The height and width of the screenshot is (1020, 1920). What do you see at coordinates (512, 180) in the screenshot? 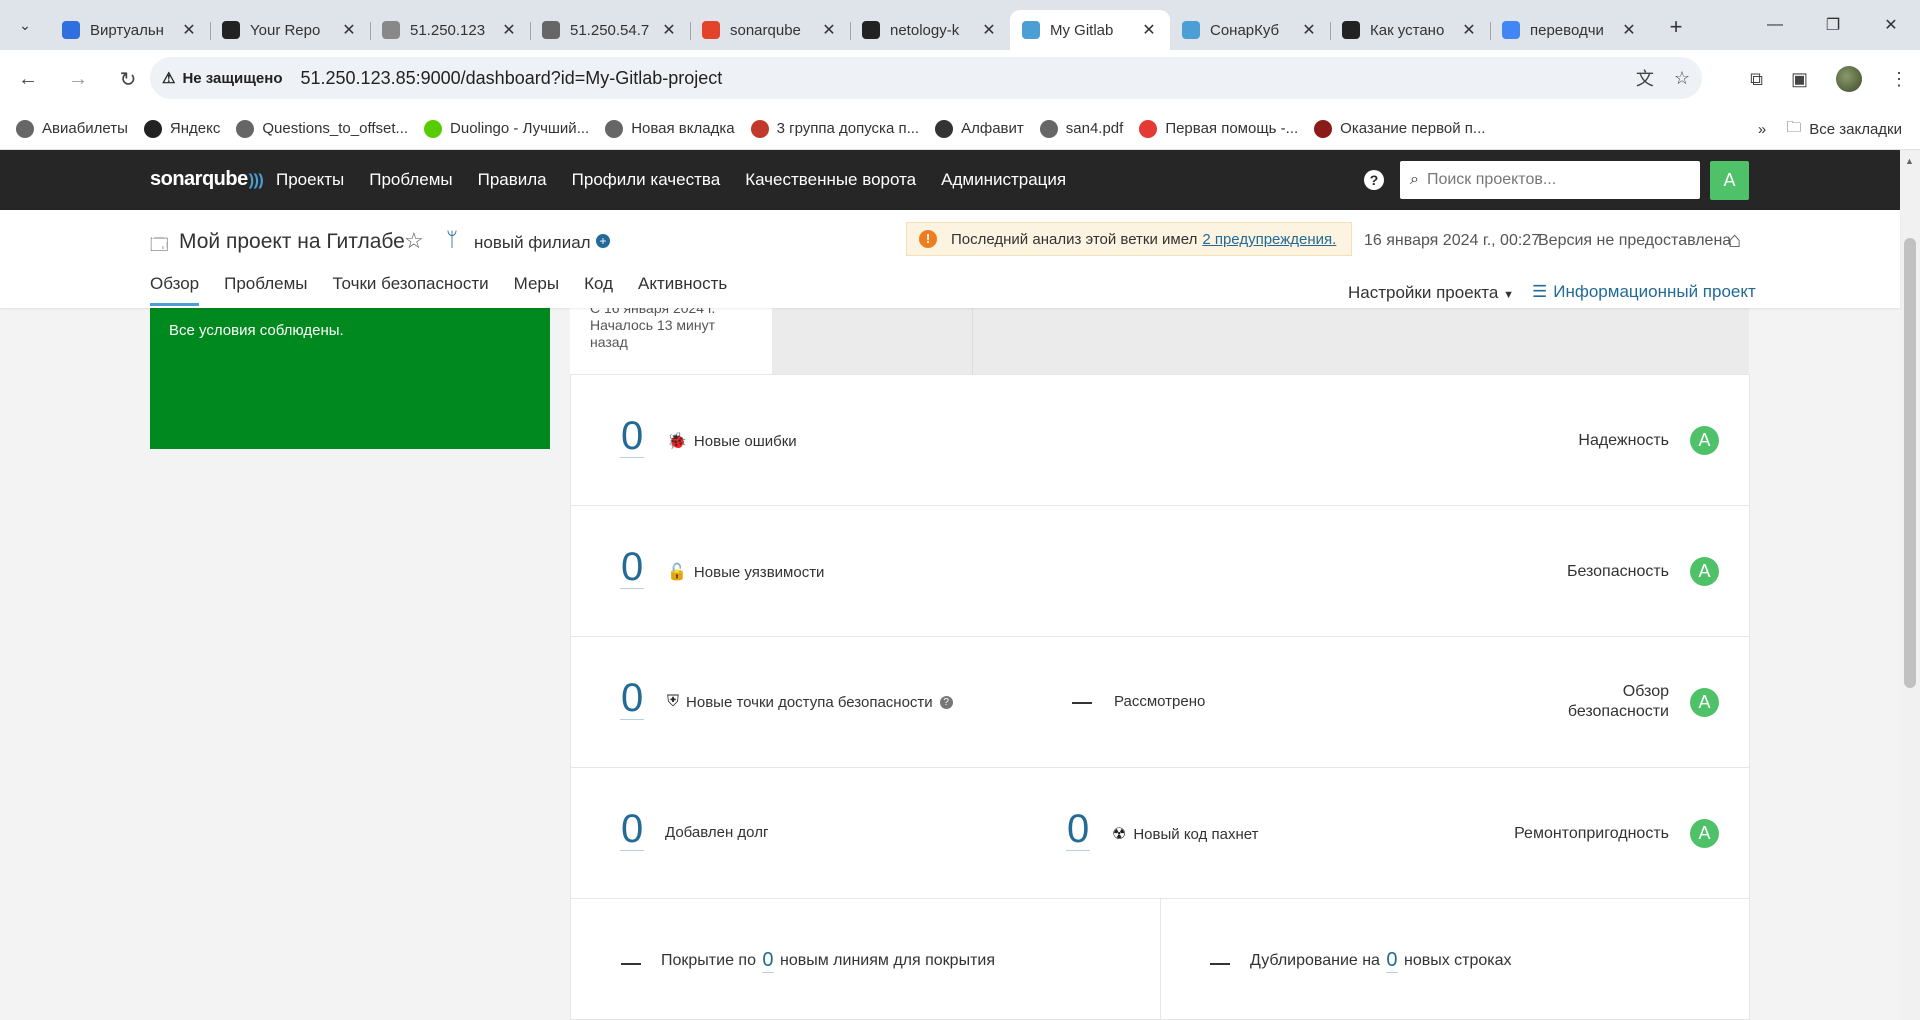
I see `nav-item: Правила` at bounding box center [512, 180].